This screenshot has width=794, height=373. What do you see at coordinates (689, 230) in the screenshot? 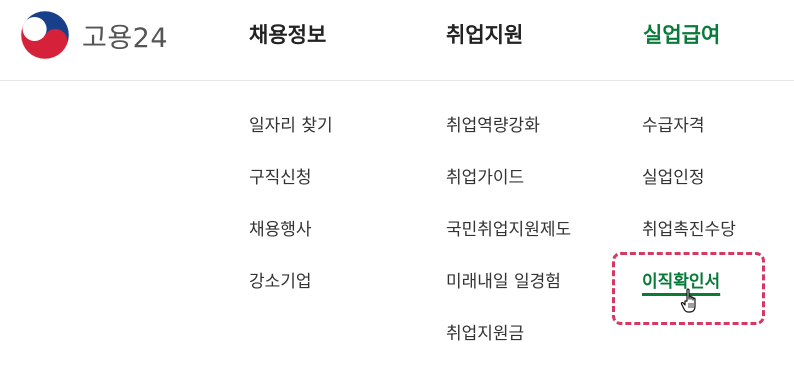
I see `submenu-item-reemployment-allowance: 취업촉진수당` at bounding box center [689, 230].